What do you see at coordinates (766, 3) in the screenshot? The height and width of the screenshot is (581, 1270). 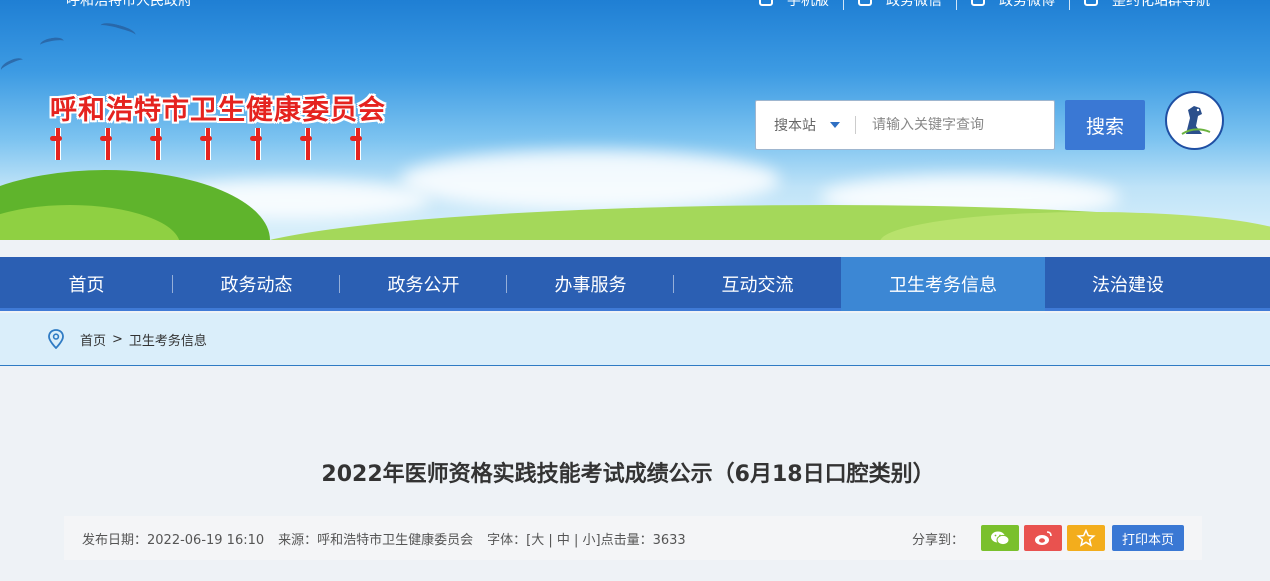 I see `mobile-icon` at bounding box center [766, 3].